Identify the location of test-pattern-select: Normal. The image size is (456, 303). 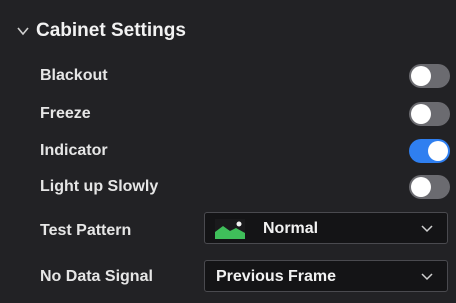
(326, 228).